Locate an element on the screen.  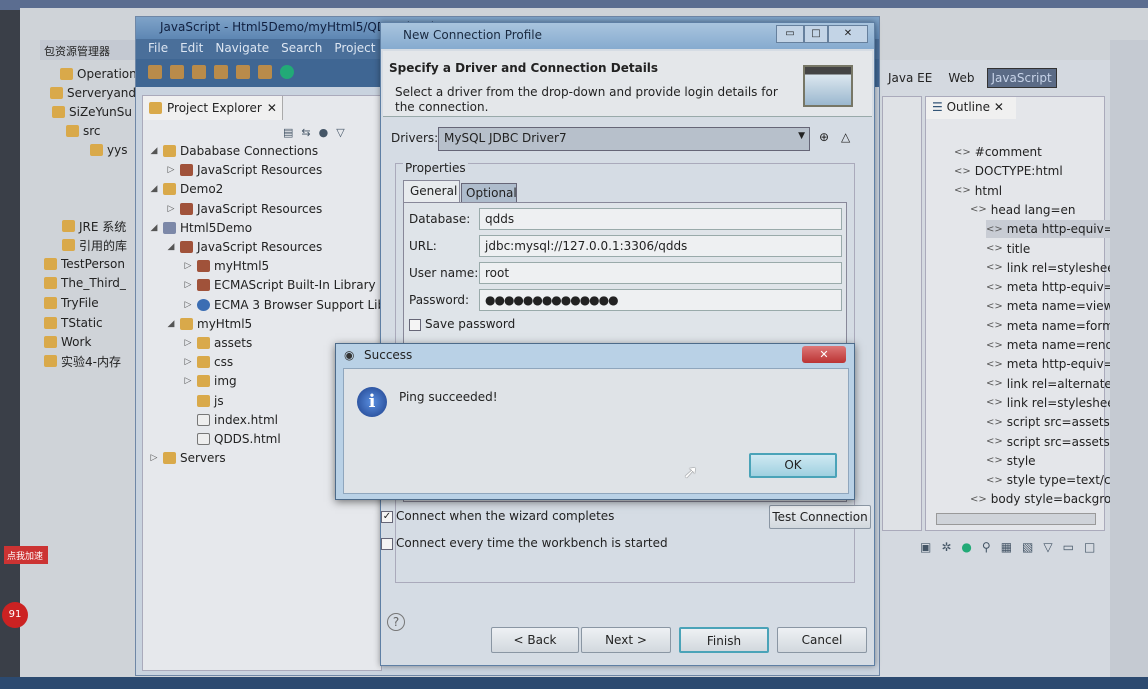
perspective-javascript: JavaScript is located at coordinates (1021, 78).